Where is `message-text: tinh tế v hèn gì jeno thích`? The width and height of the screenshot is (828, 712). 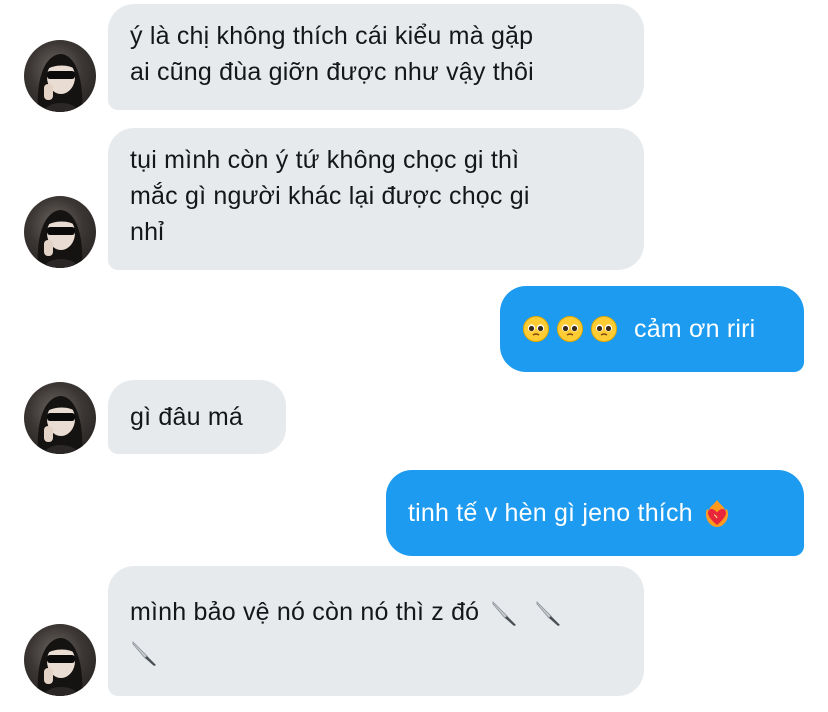 message-text: tinh tế v hèn gì jeno thích is located at coordinates (550, 513).